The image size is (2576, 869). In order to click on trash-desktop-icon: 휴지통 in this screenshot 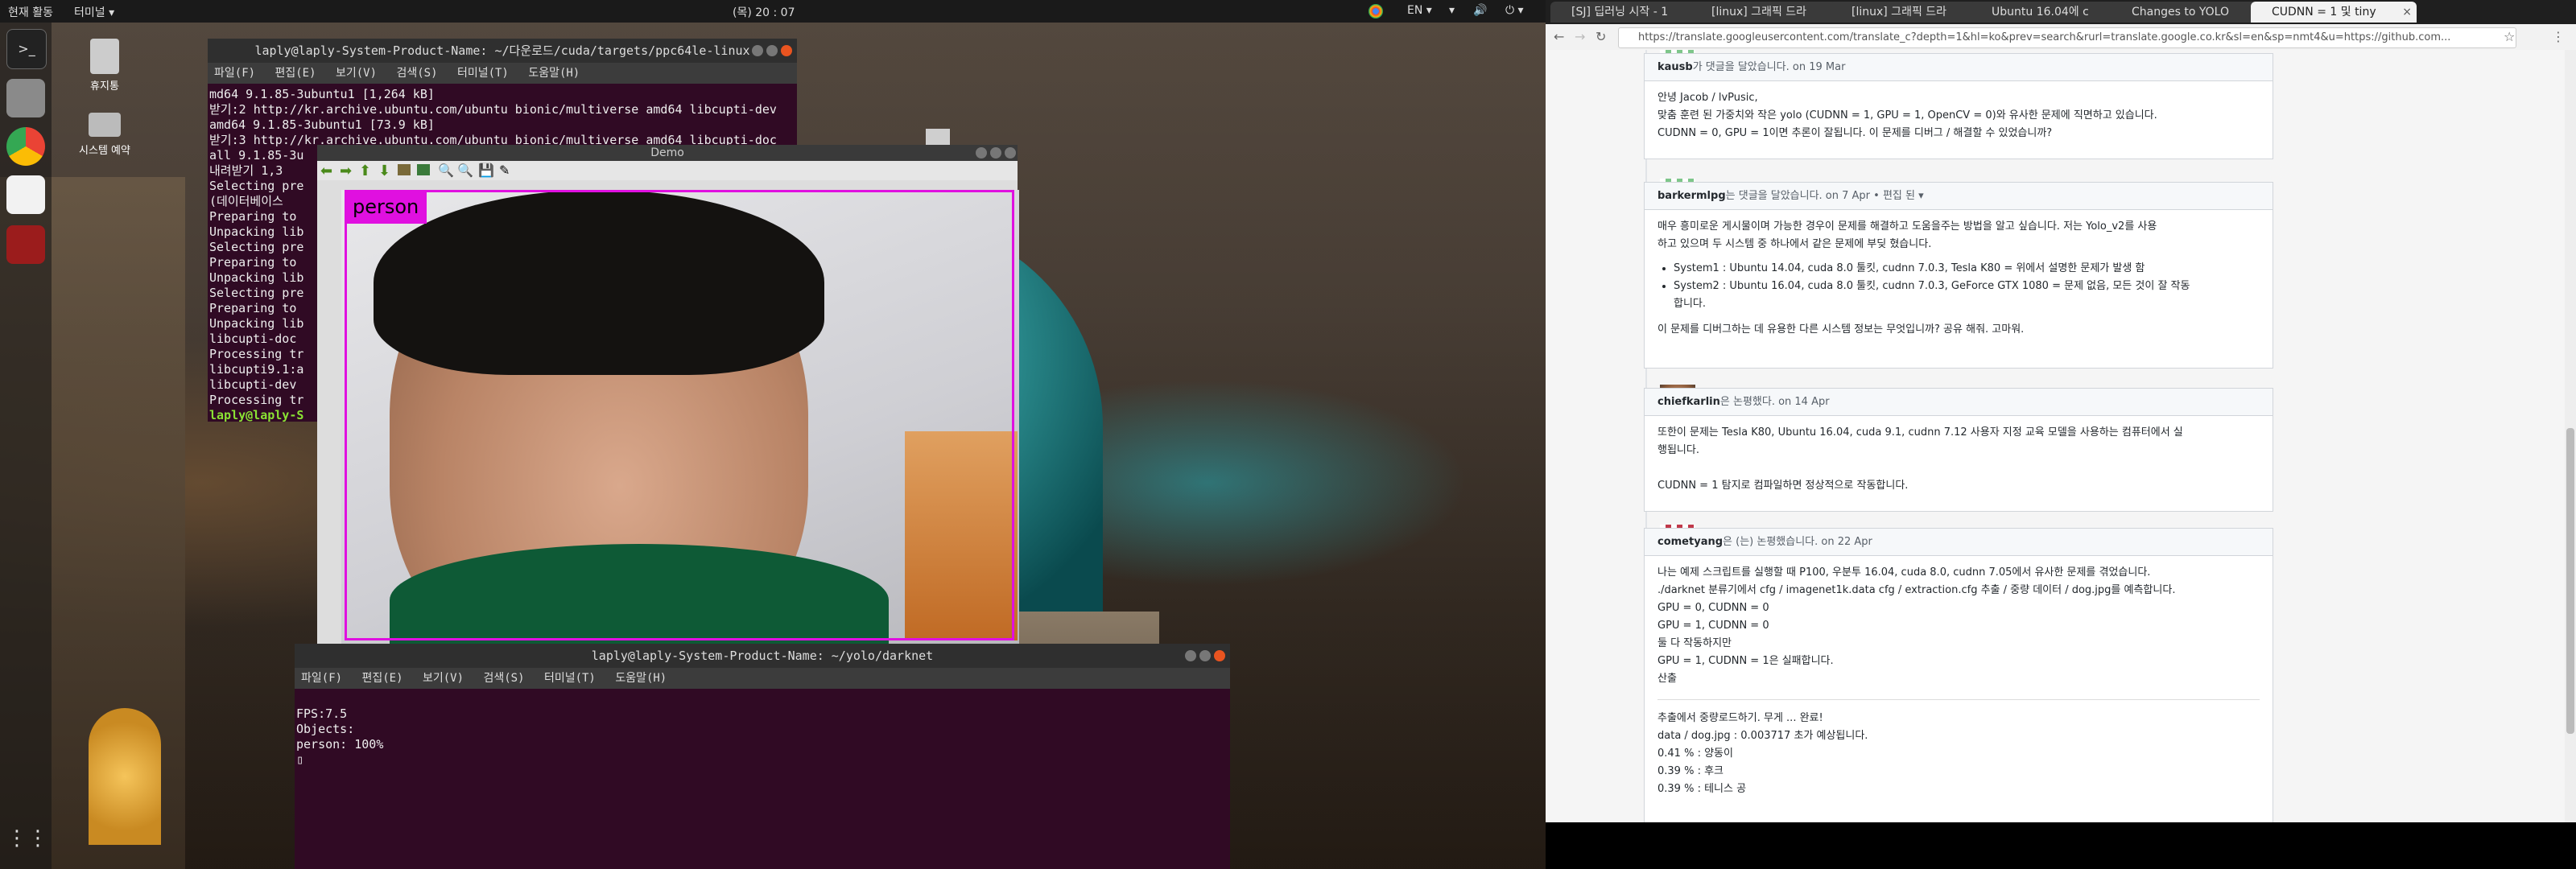, I will do `click(104, 66)`.